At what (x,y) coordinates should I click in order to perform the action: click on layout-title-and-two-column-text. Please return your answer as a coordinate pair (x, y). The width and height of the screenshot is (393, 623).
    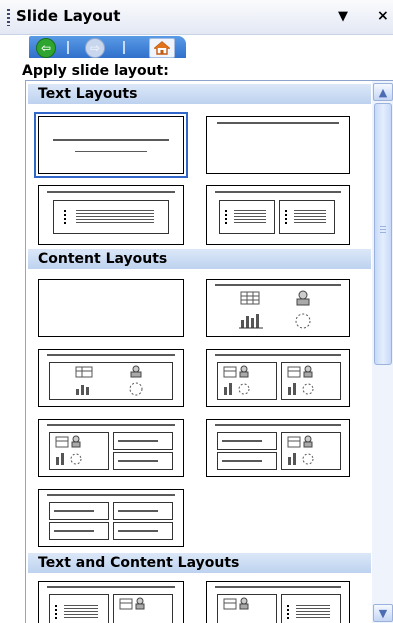
    Looking at the image, I should click on (278, 215).